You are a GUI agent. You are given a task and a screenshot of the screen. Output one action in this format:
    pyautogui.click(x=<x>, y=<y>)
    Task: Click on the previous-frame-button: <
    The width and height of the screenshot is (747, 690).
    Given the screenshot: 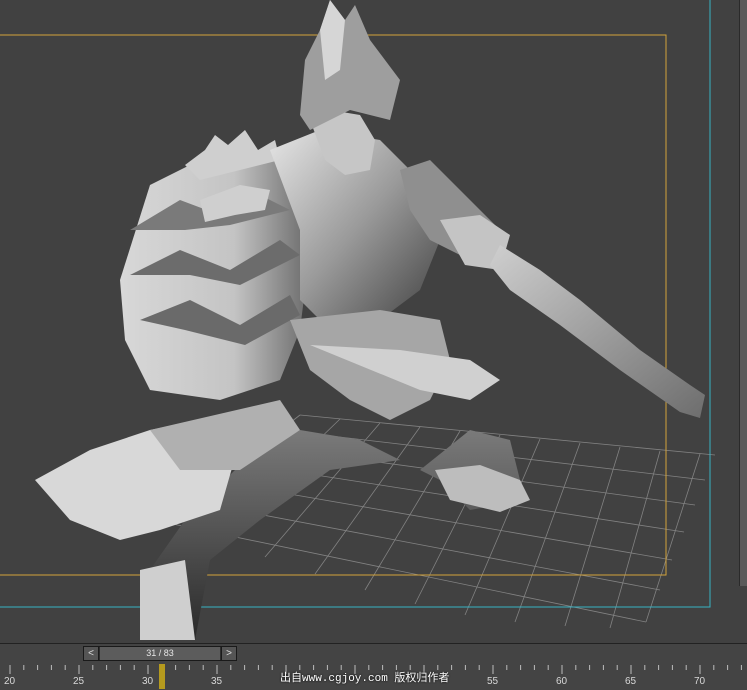 What is the action you would take?
    pyautogui.click(x=91, y=653)
    